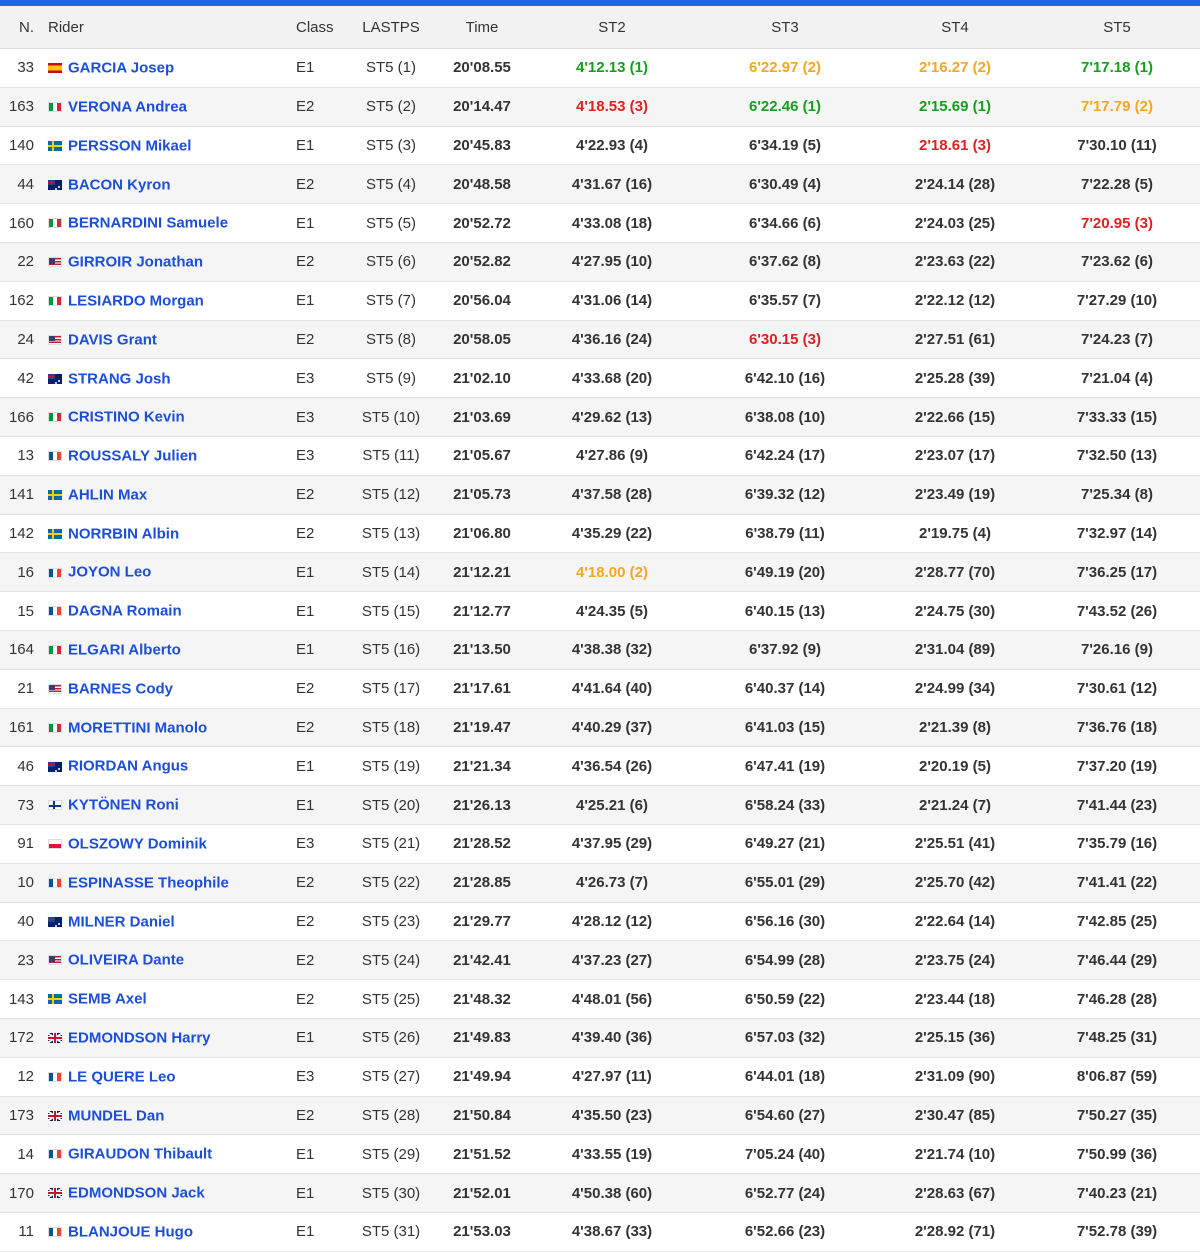 This screenshot has height=1252, width=1200. What do you see at coordinates (612, 27) in the screenshot?
I see `header-st2: ST2` at bounding box center [612, 27].